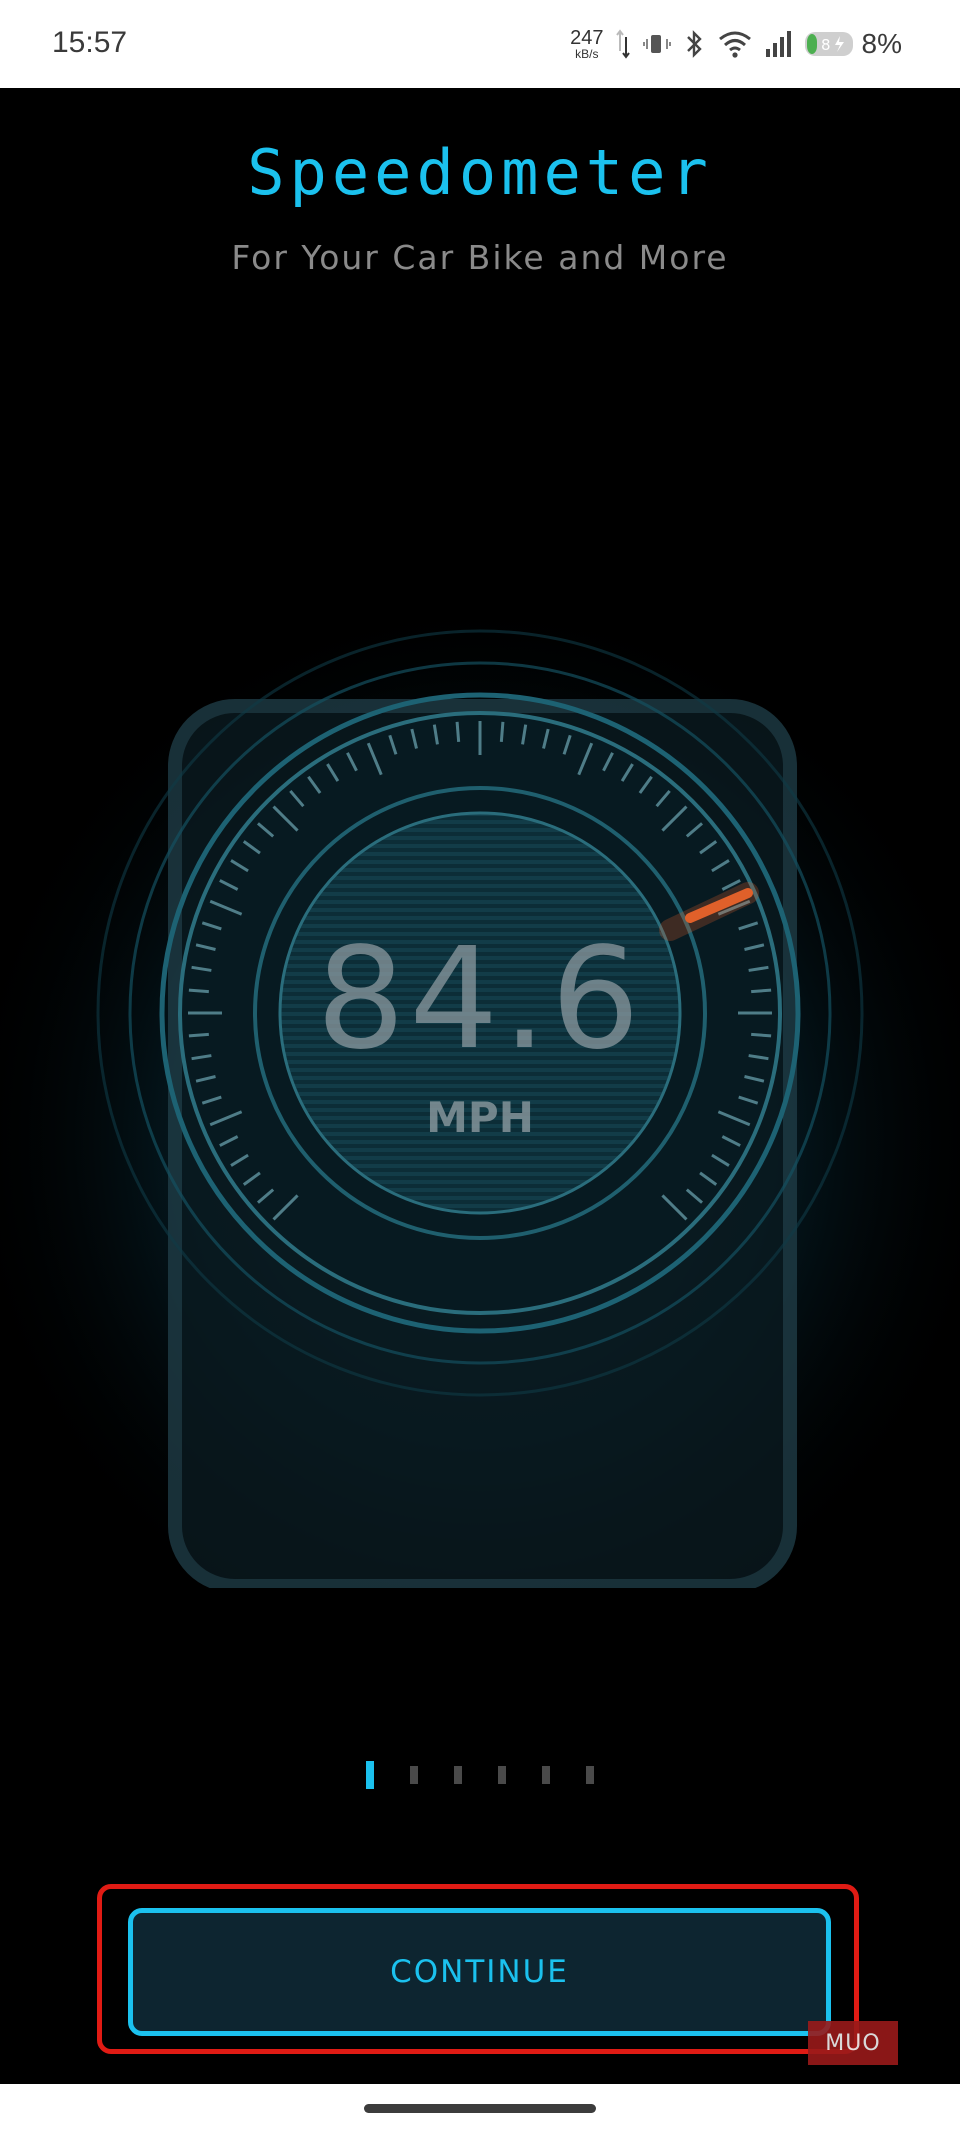 This screenshot has height=2133, width=960. Describe the element at coordinates (480, 257) in the screenshot. I see `page-subtitle: For Your Car Bike and More` at that location.